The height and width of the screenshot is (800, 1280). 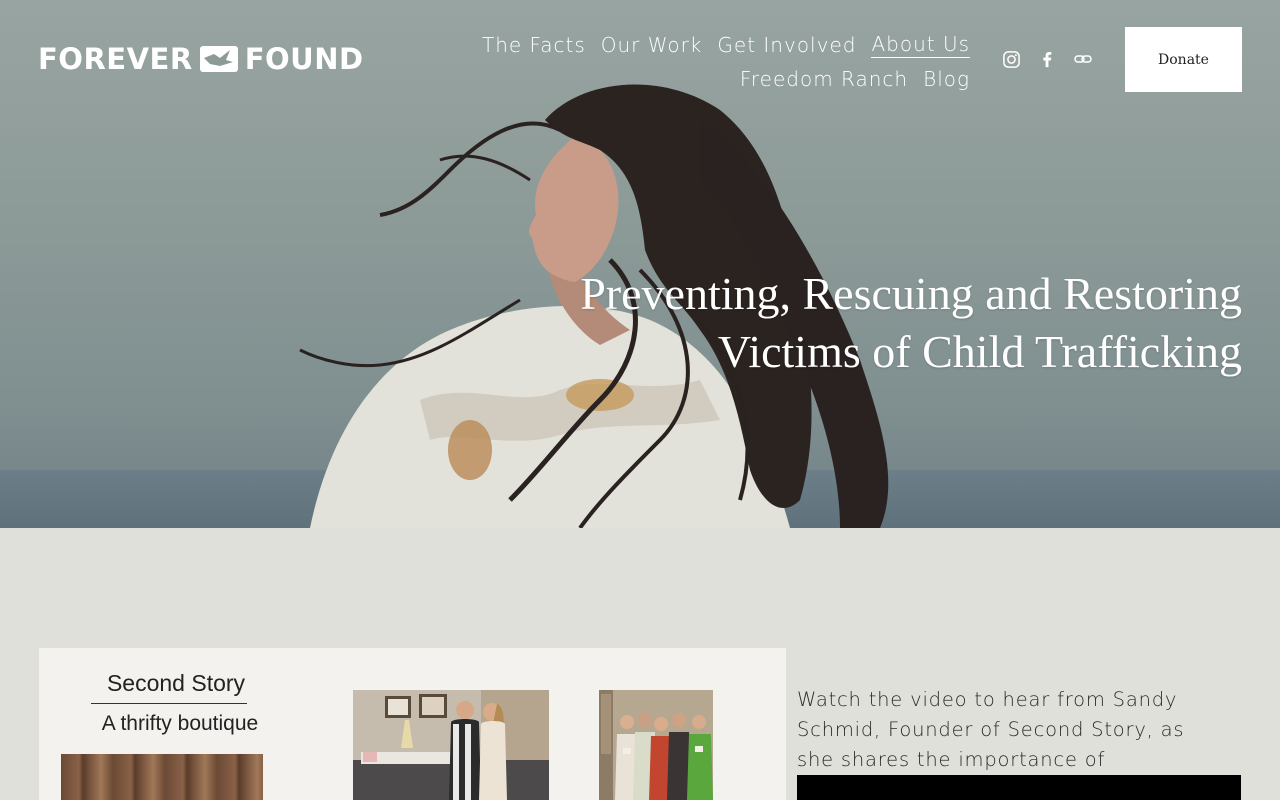 I want to click on facebook-icon, so click(x=1047, y=59).